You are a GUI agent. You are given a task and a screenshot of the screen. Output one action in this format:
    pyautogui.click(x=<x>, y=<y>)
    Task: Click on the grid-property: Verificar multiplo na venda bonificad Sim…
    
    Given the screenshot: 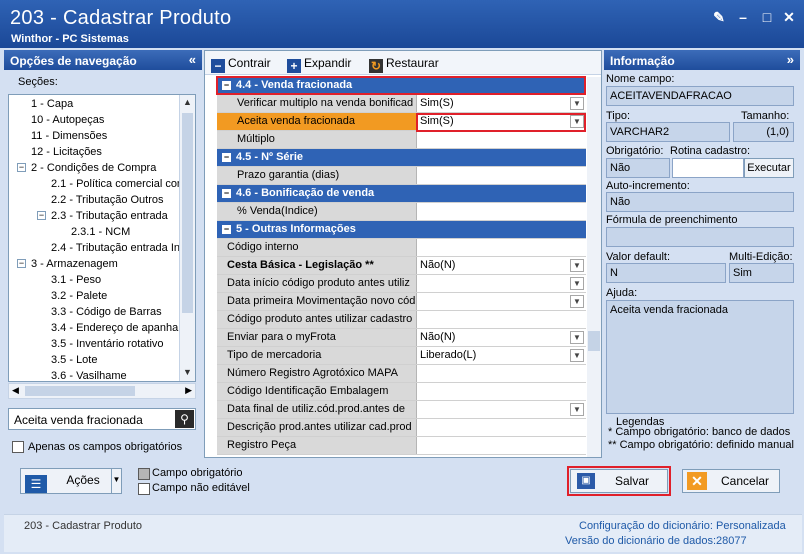 What is the action you would take?
    pyautogui.click(x=401, y=104)
    